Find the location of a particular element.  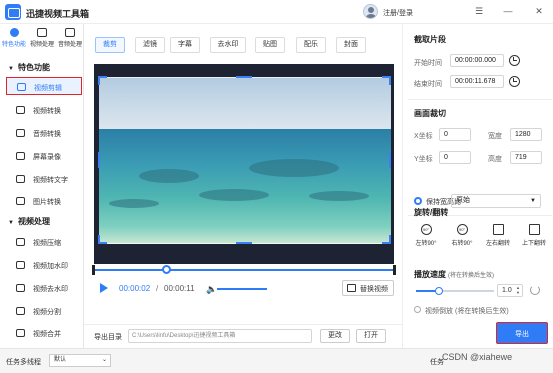

sidebar-item-label: 屏幕录像 is located at coordinates (47, 157).